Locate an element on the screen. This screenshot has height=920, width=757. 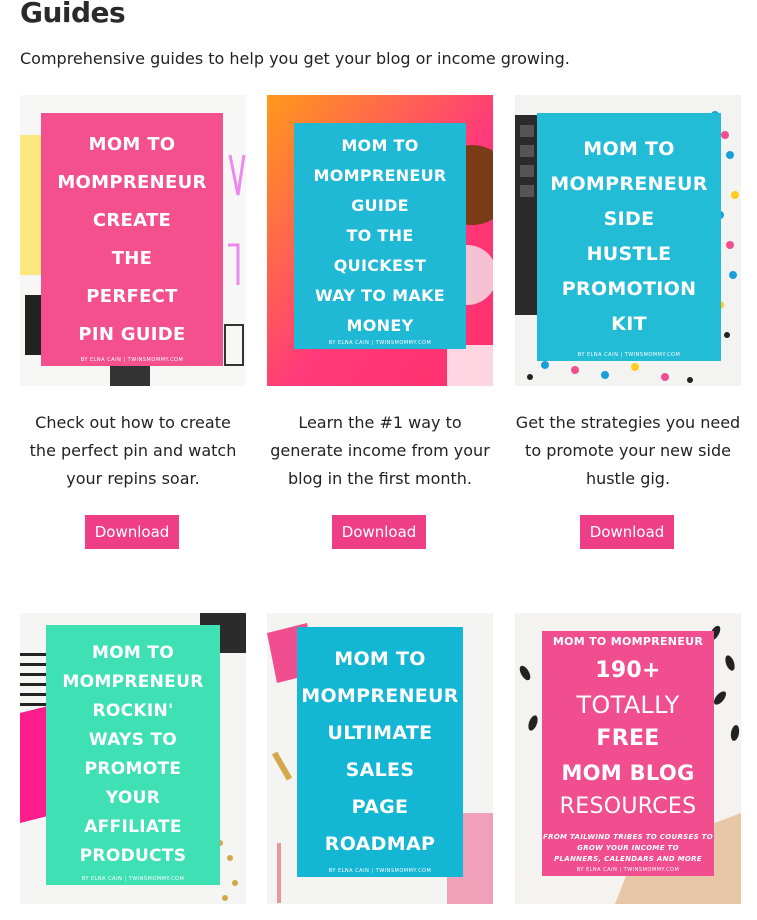
cover-line: CREATE is located at coordinates (132, 220).